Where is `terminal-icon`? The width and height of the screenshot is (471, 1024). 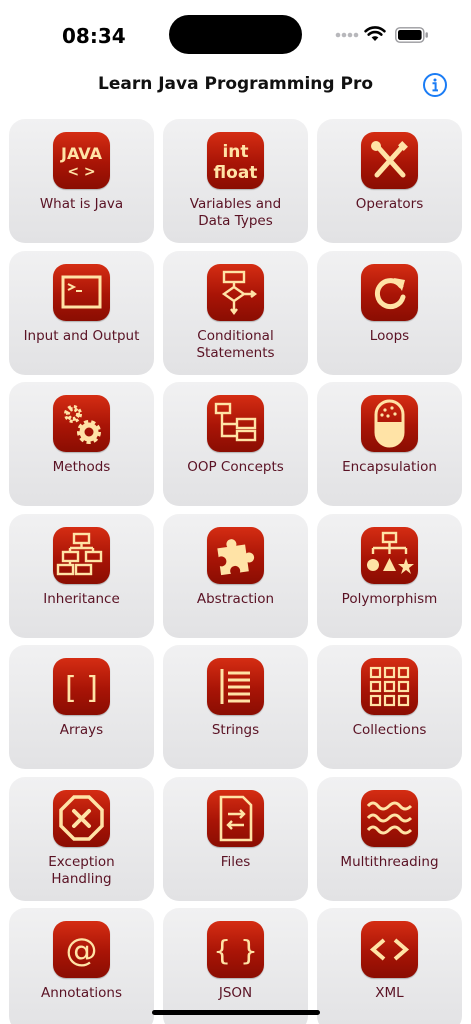
terminal-icon is located at coordinates (81, 292).